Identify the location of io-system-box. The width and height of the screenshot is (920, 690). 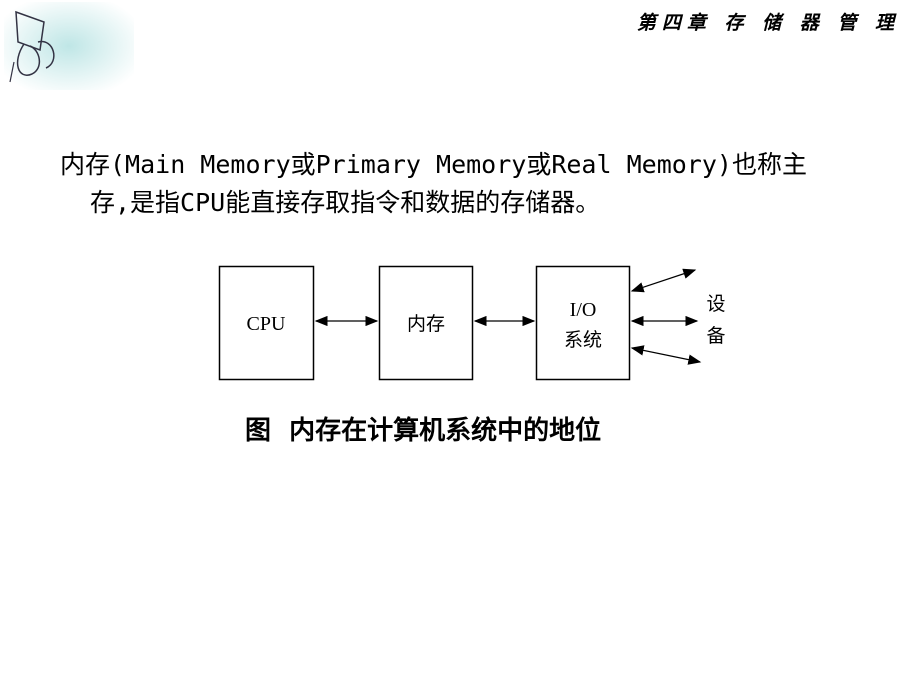
(583, 323).